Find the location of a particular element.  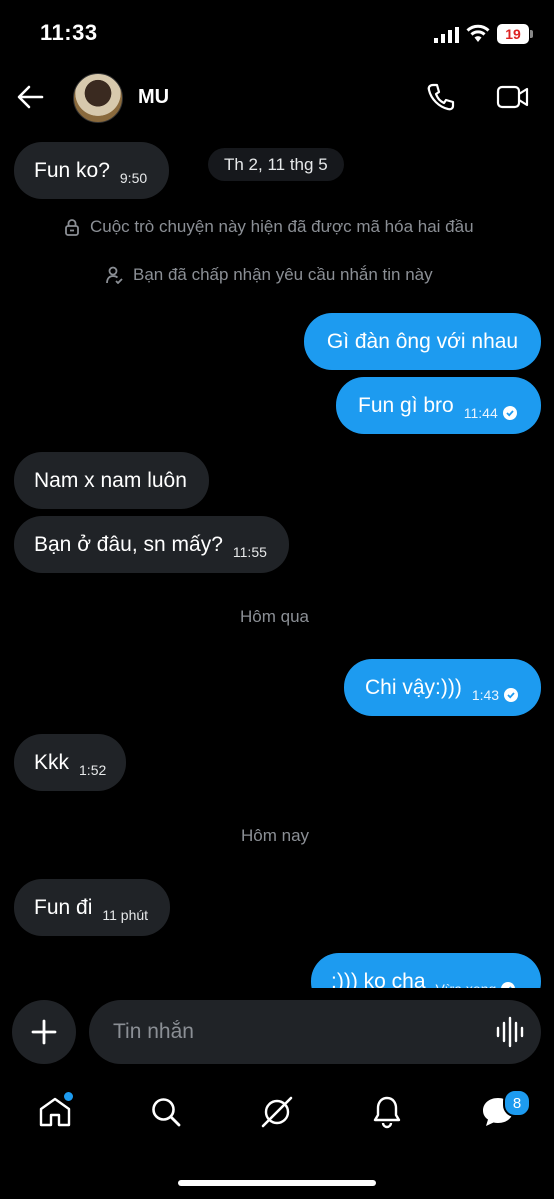

grok-icon is located at coordinates (277, 1112).